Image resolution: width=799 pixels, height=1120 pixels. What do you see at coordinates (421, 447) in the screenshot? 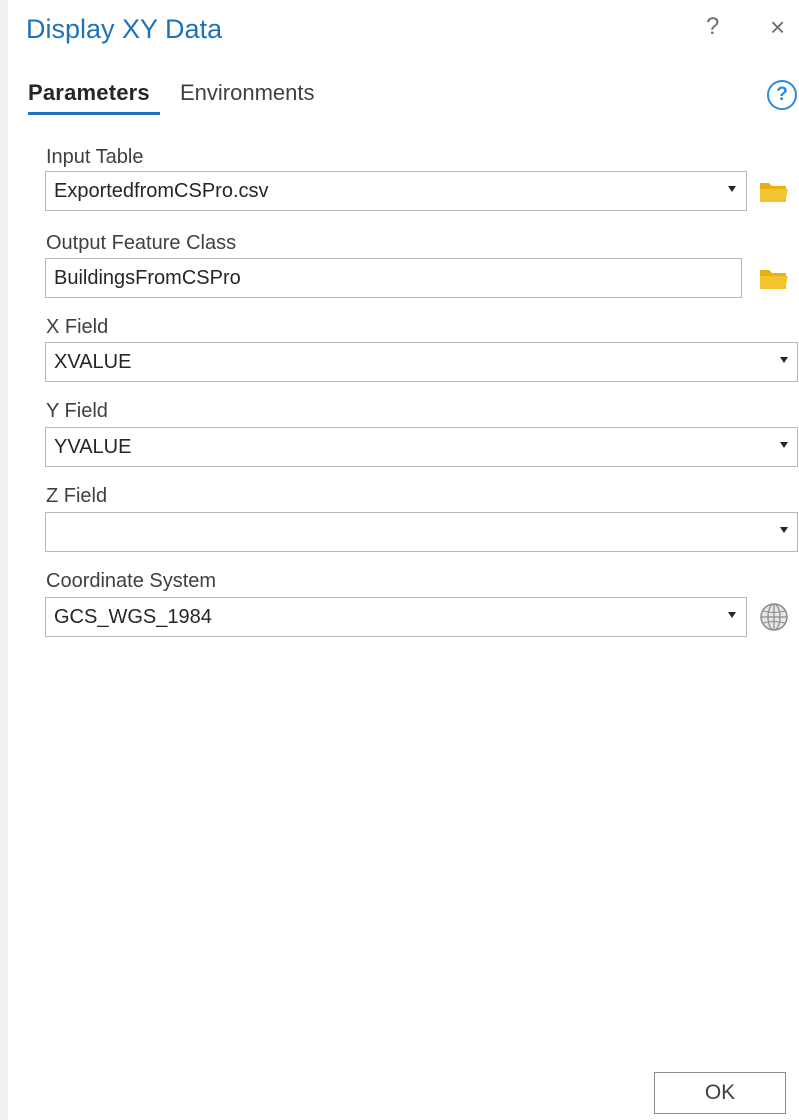
I see `y-field-dropdown: YVALUE` at bounding box center [421, 447].